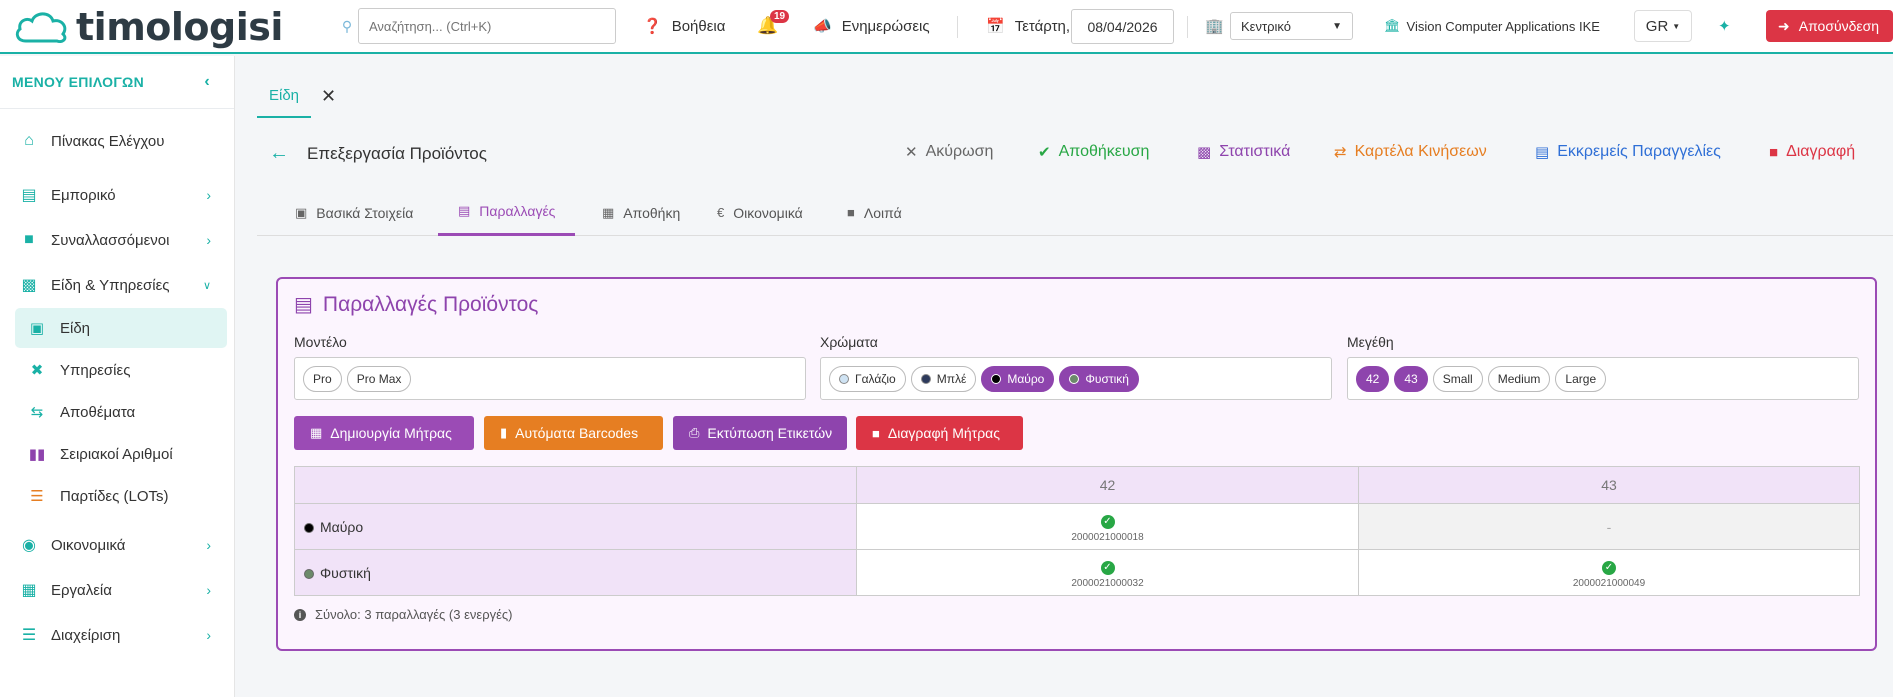 This screenshot has height=697, width=1893. What do you see at coordinates (322, 378) in the screenshot?
I see `model-chip: Pro` at bounding box center [322, 378].